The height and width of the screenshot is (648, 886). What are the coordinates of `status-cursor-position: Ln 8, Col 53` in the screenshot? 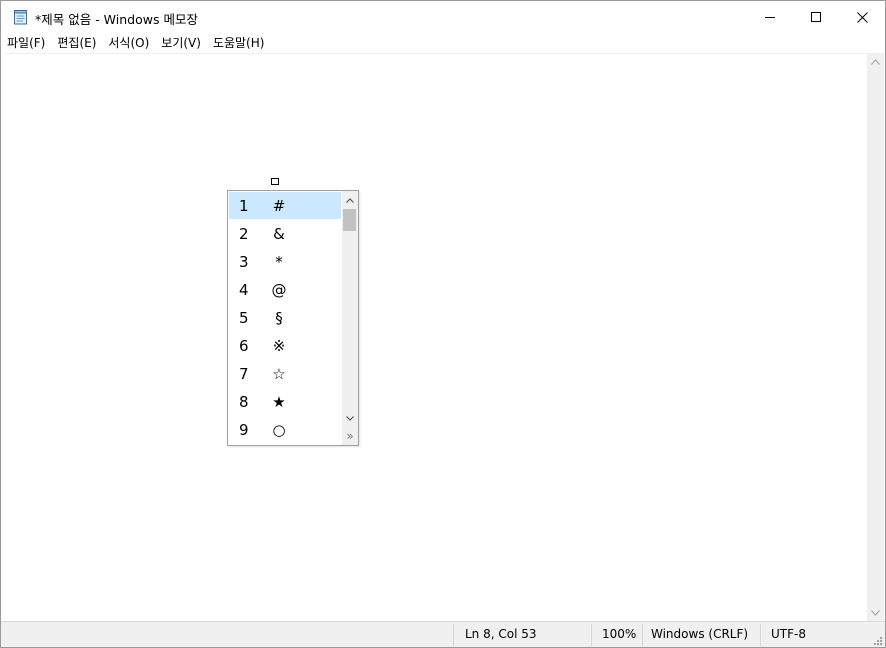 It's located at (501, 634).